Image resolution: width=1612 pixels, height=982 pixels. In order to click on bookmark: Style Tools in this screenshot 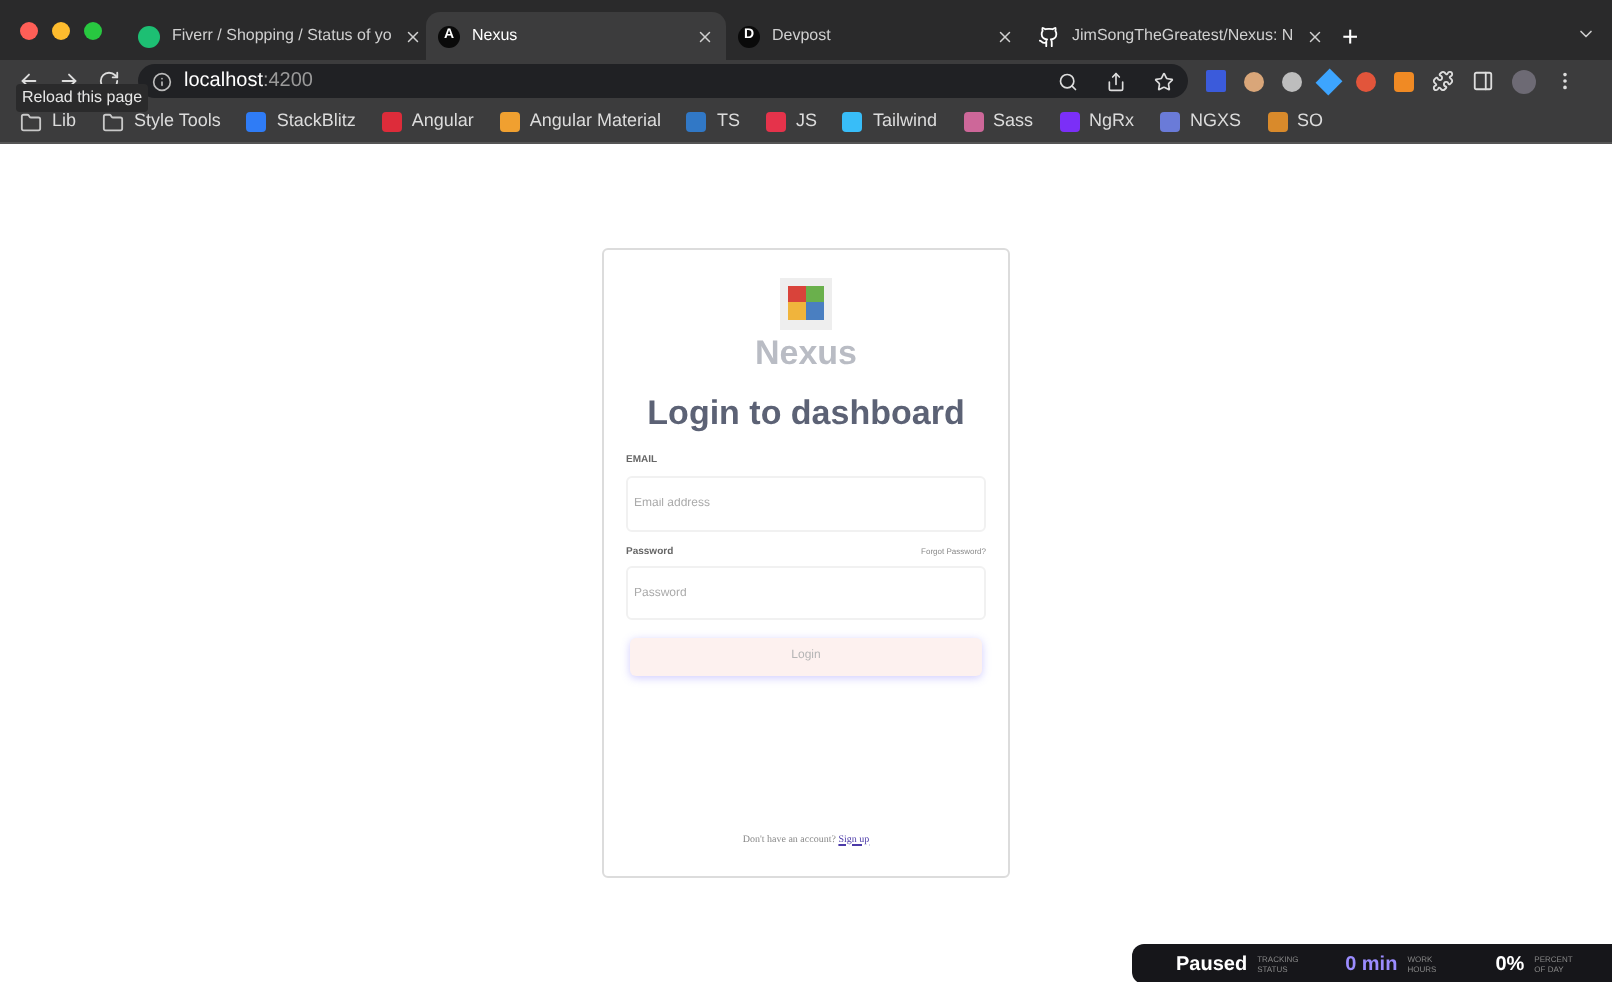, I will do `click(161, 122)`.